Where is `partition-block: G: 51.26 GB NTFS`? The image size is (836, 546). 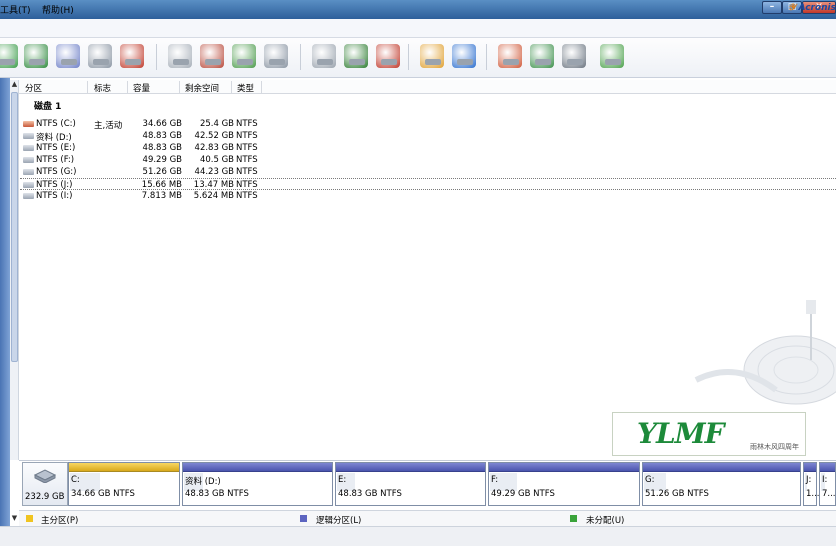 partition-block: G: 51.26 GB NTFS is located at coordinates (721, 484).